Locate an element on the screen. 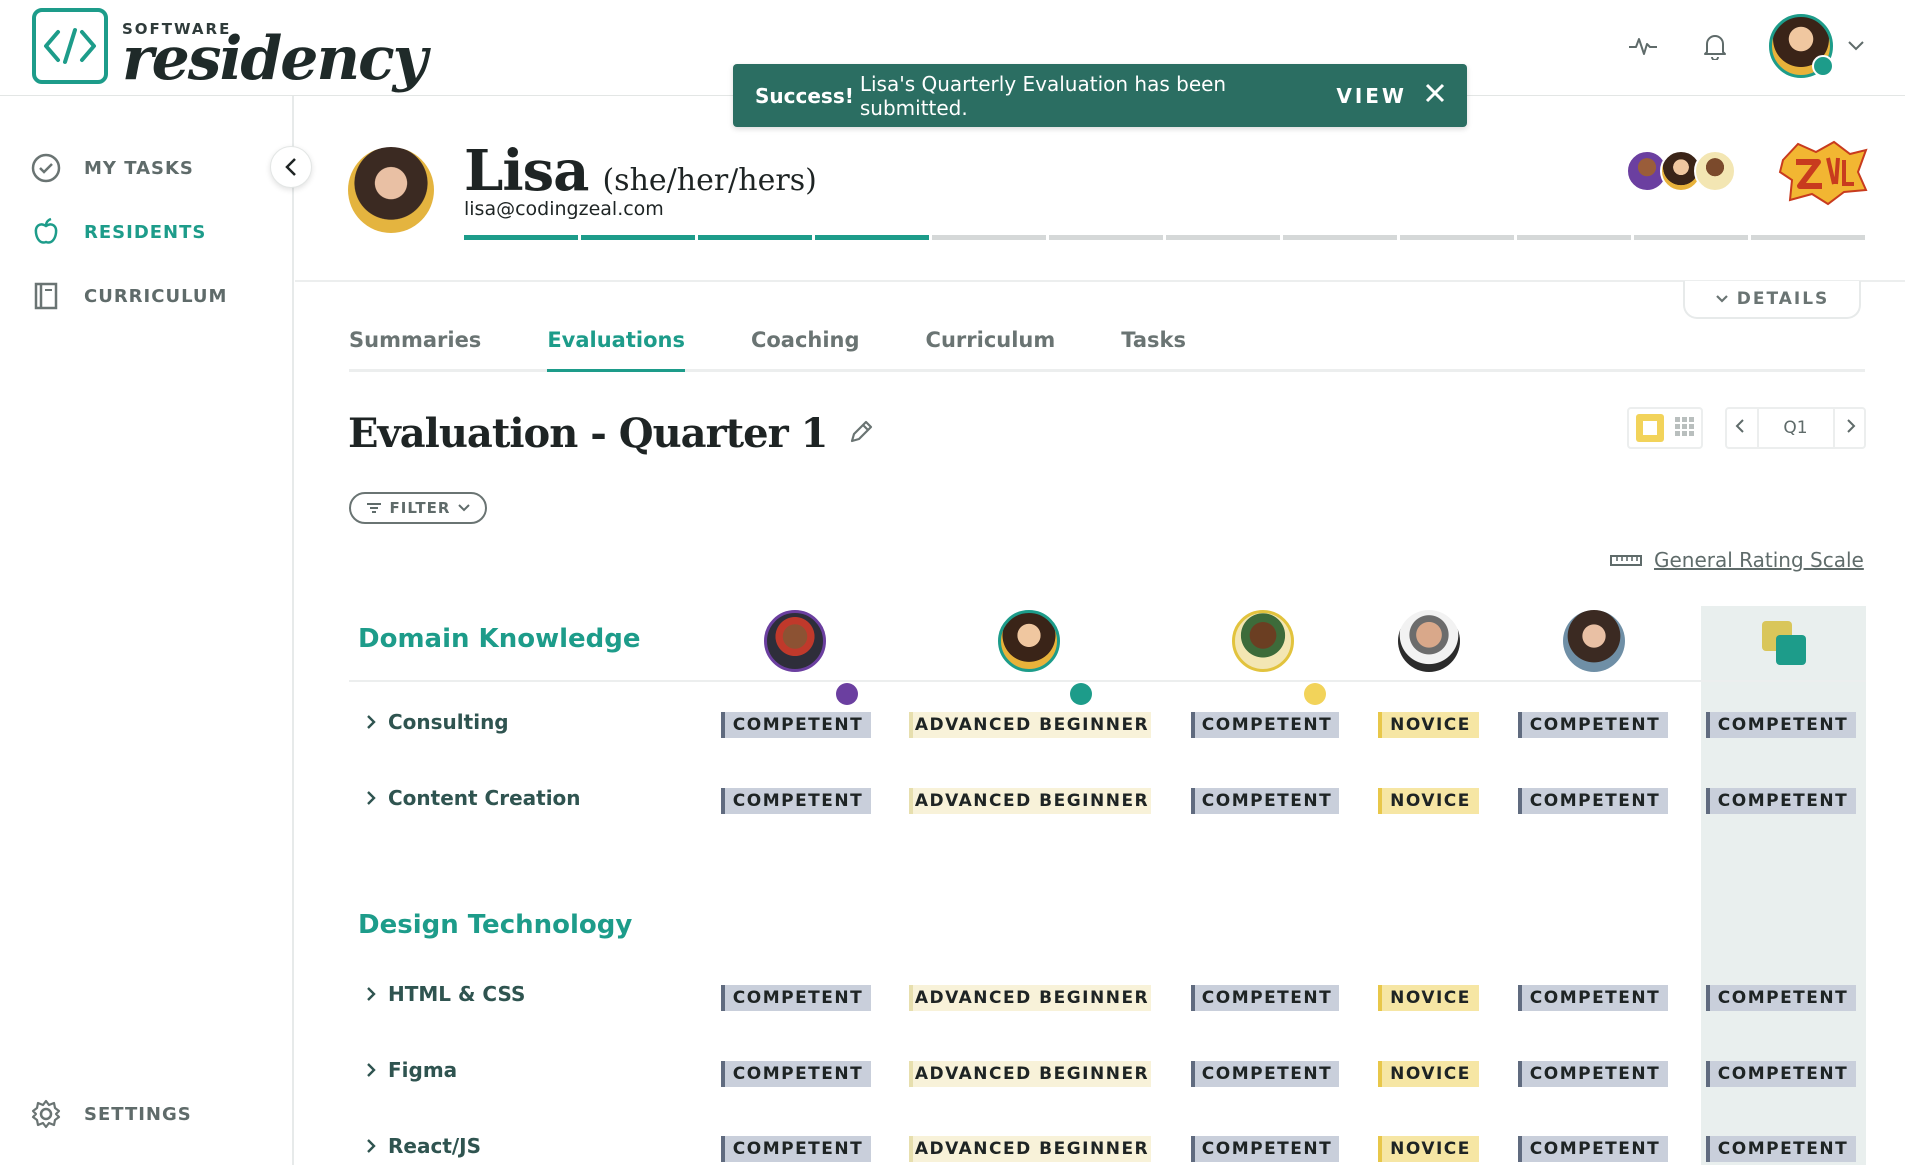 The height and width of the screenshot is (1165, 1905). sidebar-item-my-tasks: MY TASKS is located at coordinates (112, 168).